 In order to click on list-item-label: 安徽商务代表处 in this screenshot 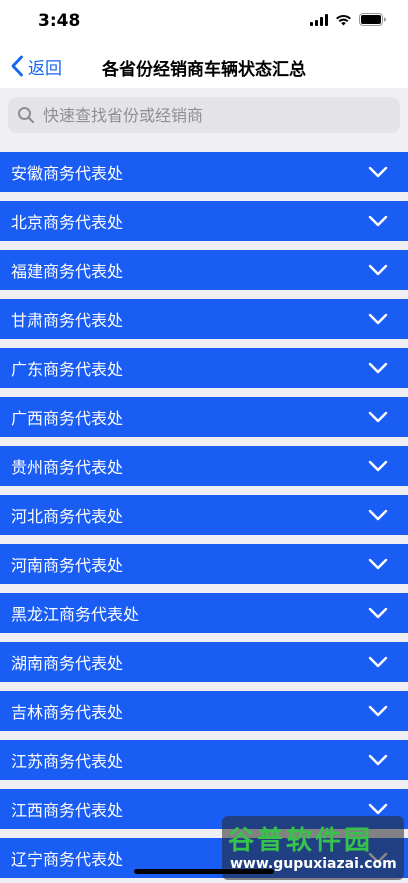, I will do `click(67, 173)`.